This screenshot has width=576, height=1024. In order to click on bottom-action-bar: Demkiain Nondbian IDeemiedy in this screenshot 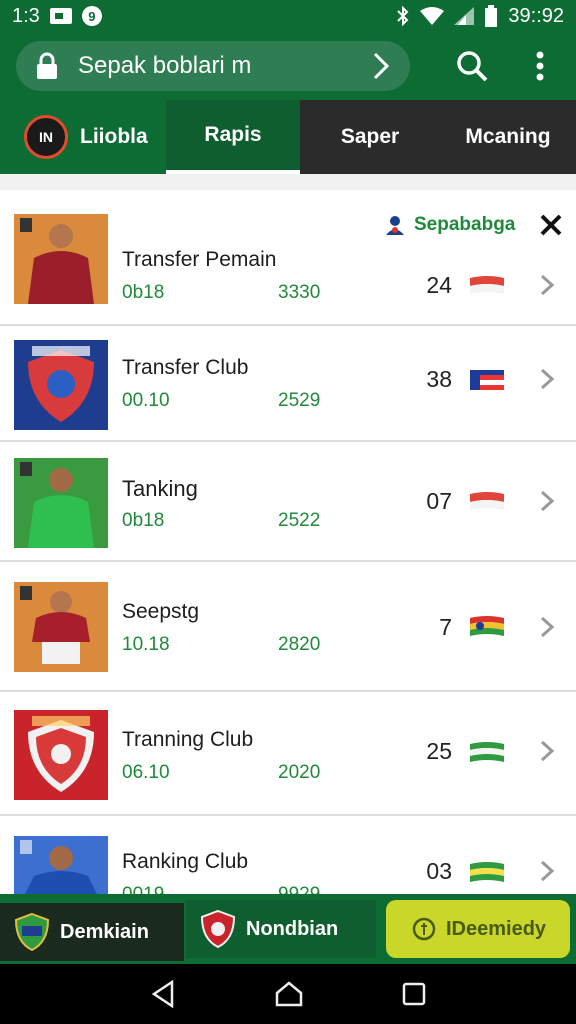, I will do `click(288, 929)`.